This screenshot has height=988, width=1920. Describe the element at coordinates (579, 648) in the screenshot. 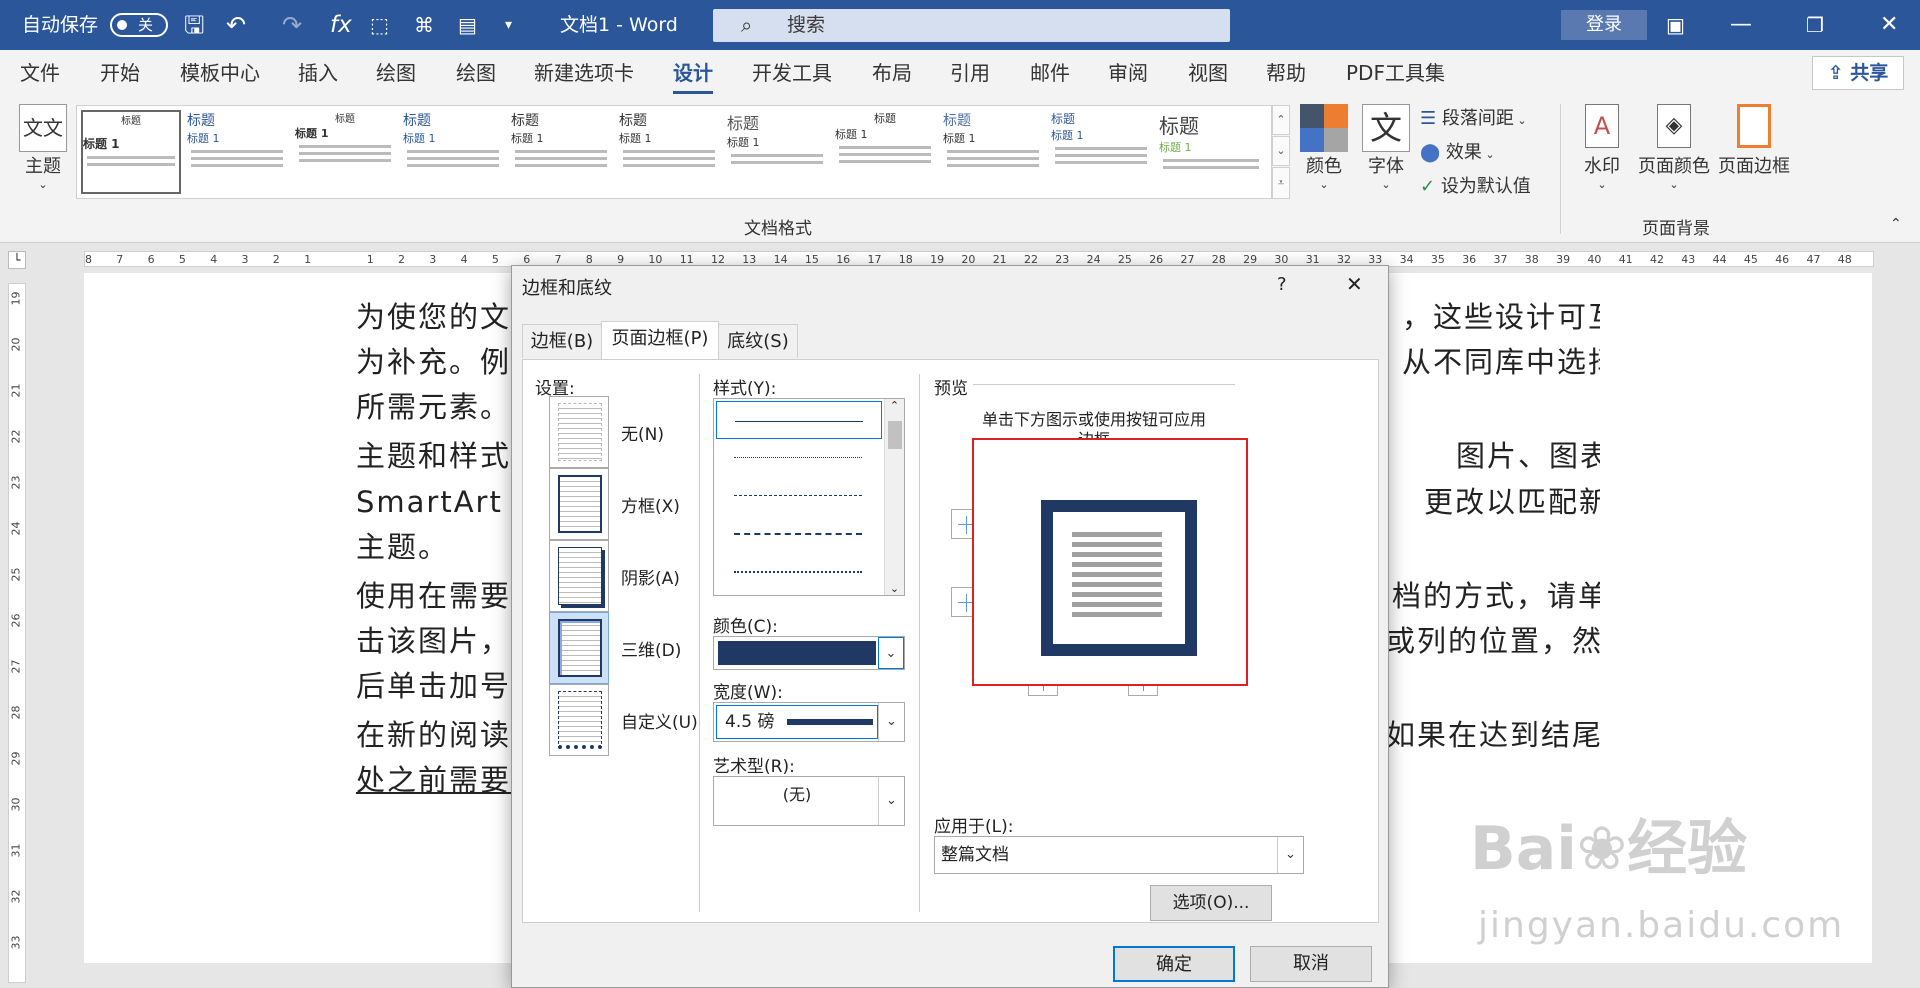

I see `setting-3d-icon` at that location.